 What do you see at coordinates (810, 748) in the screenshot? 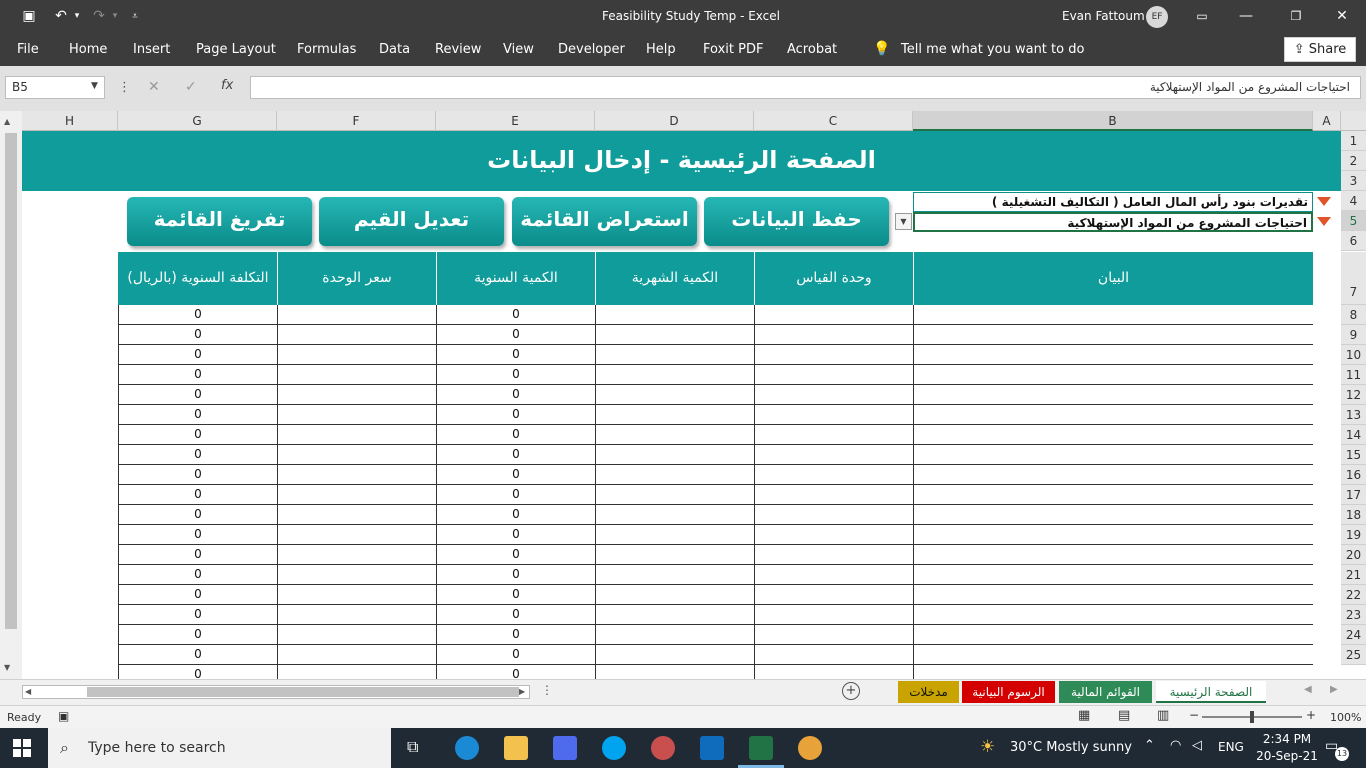
I see `paint-icon` at bounding box center [810, 748].